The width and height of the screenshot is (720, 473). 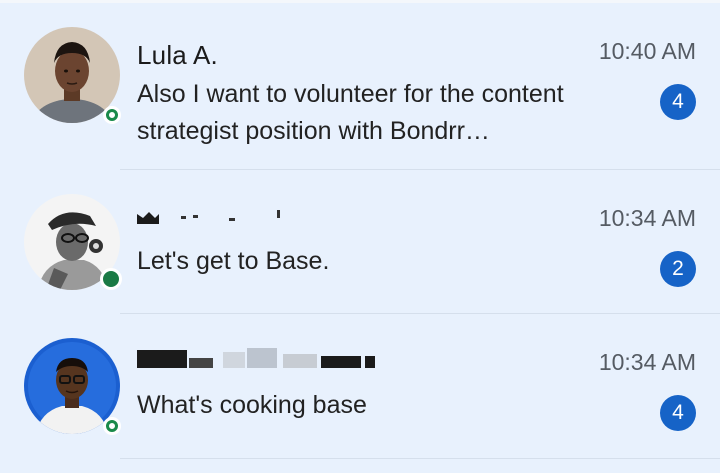 I want to click on message-preview: Let's get to Base., so click(x=233, y=261).